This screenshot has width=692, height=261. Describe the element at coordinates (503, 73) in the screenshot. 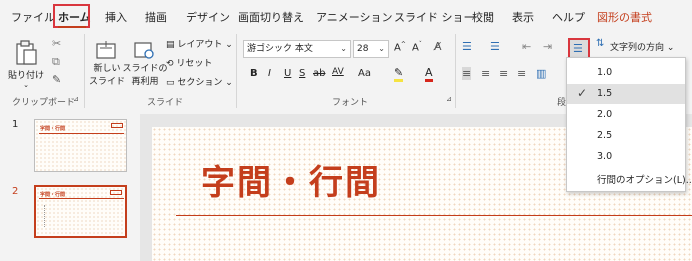

I see `align-right-icon: ≡` at that location.